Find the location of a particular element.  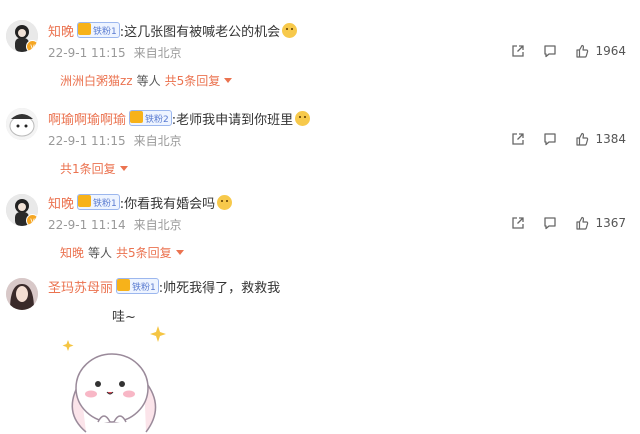

comment-meta: 22-9-1 11:14 来自北京 is located at coordinates (115, 224).